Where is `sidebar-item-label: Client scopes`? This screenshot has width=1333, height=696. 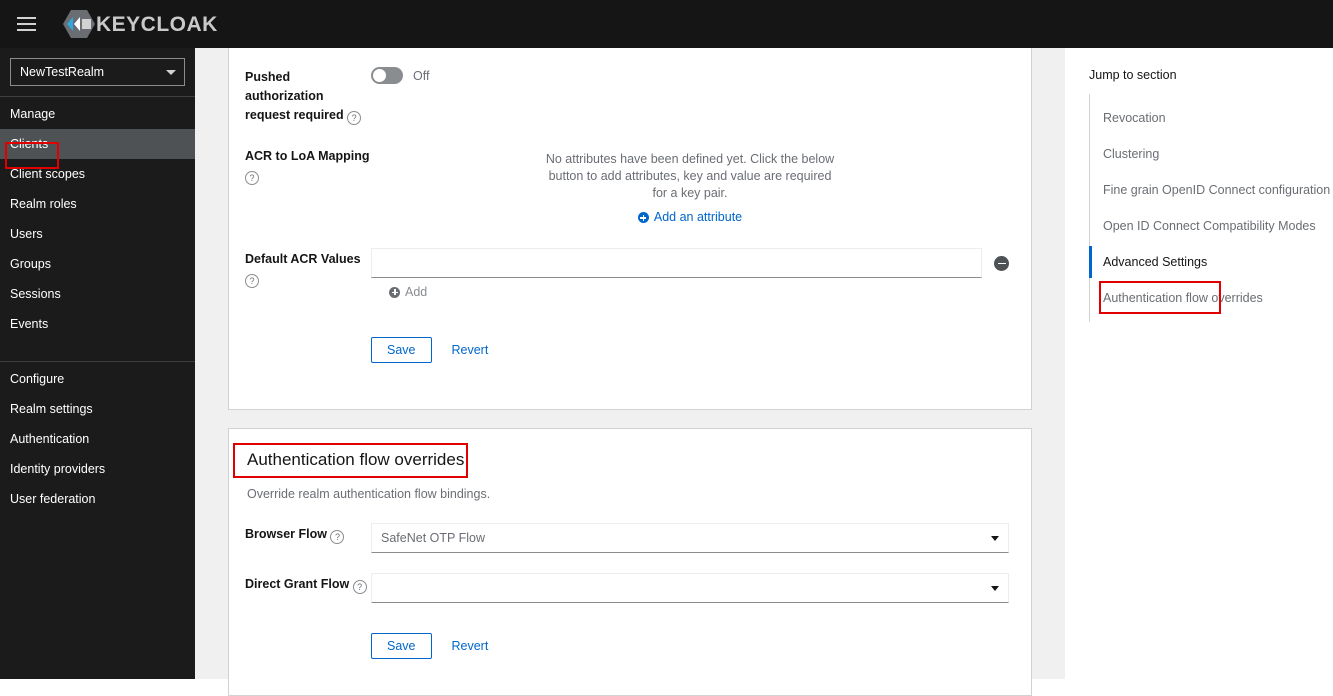
sidebar-item-label: Client scopes is located at coordinates (48, 174).